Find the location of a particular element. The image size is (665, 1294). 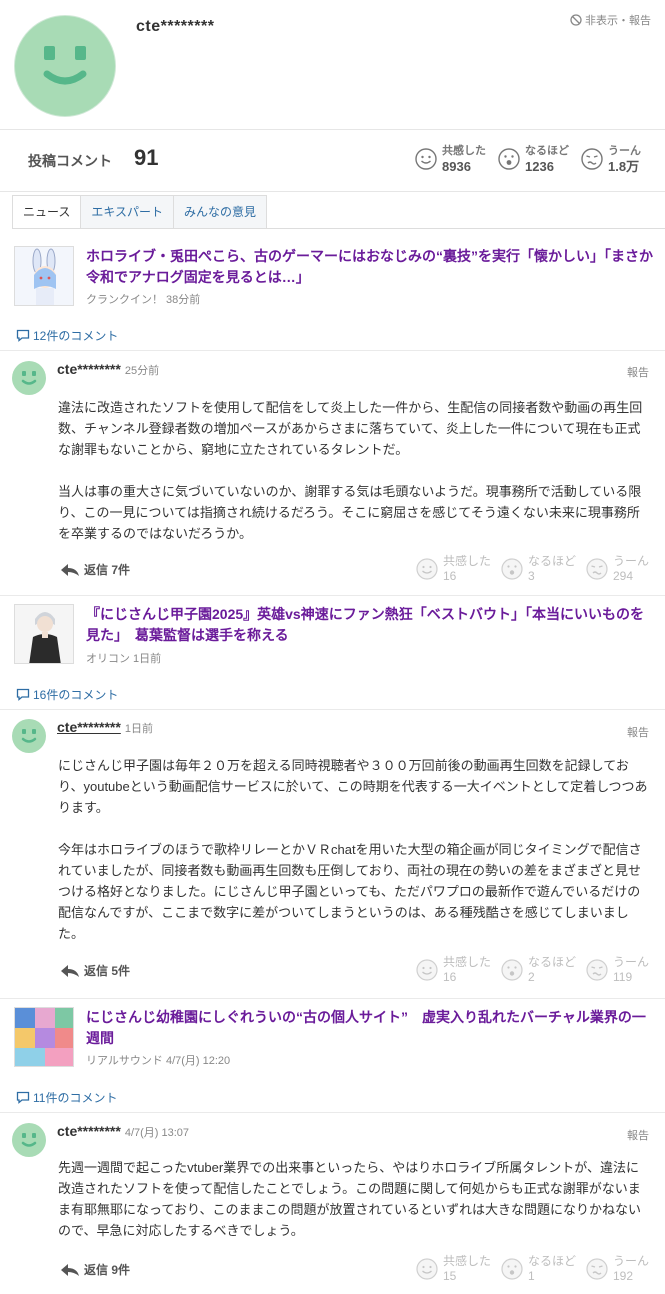

comments-link-label: 16件のコメント is located at coordinates (76, 695).